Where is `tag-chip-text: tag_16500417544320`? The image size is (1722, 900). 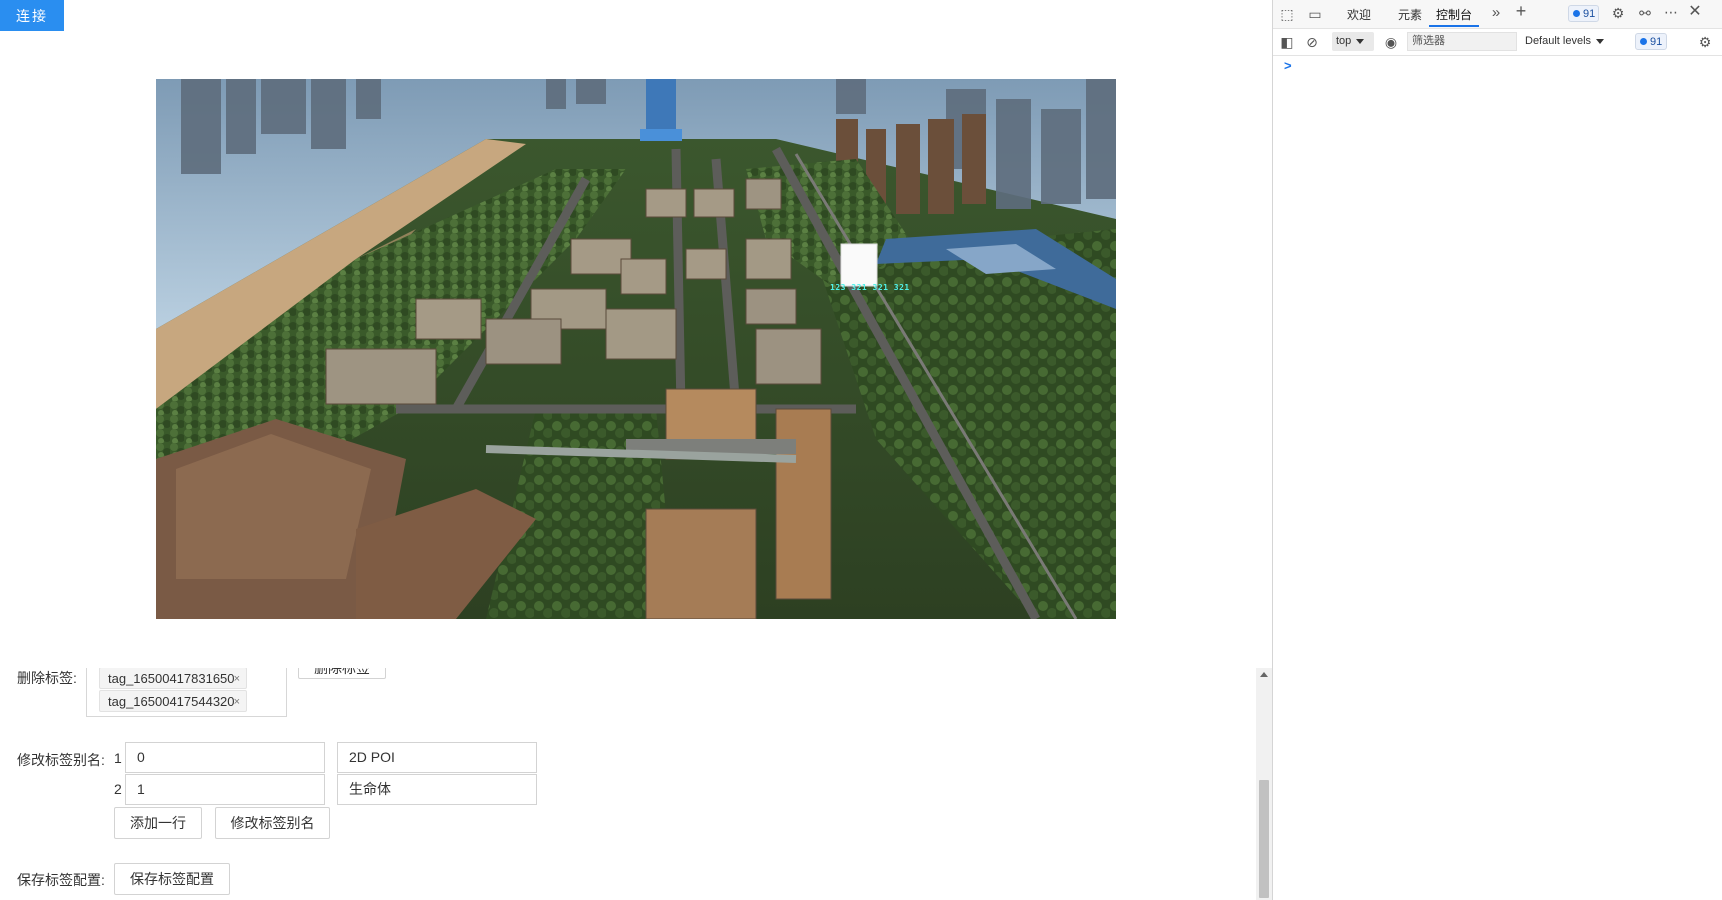 tag-chip-text: tag_16500417544320 is located at coordinates (171, 701).